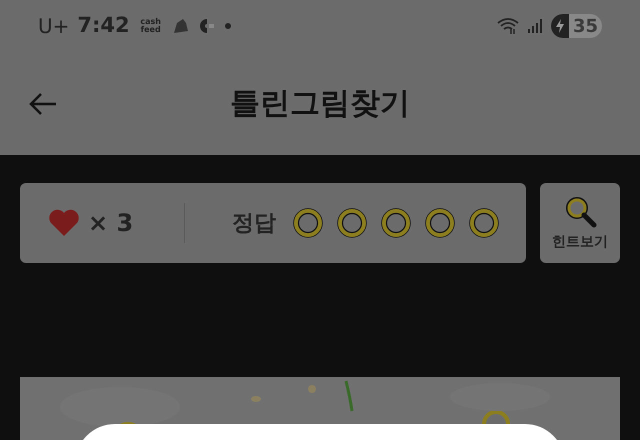  Describe the element at coordinates (207, 26) in the screenshot. I see `app-icon` at that location.